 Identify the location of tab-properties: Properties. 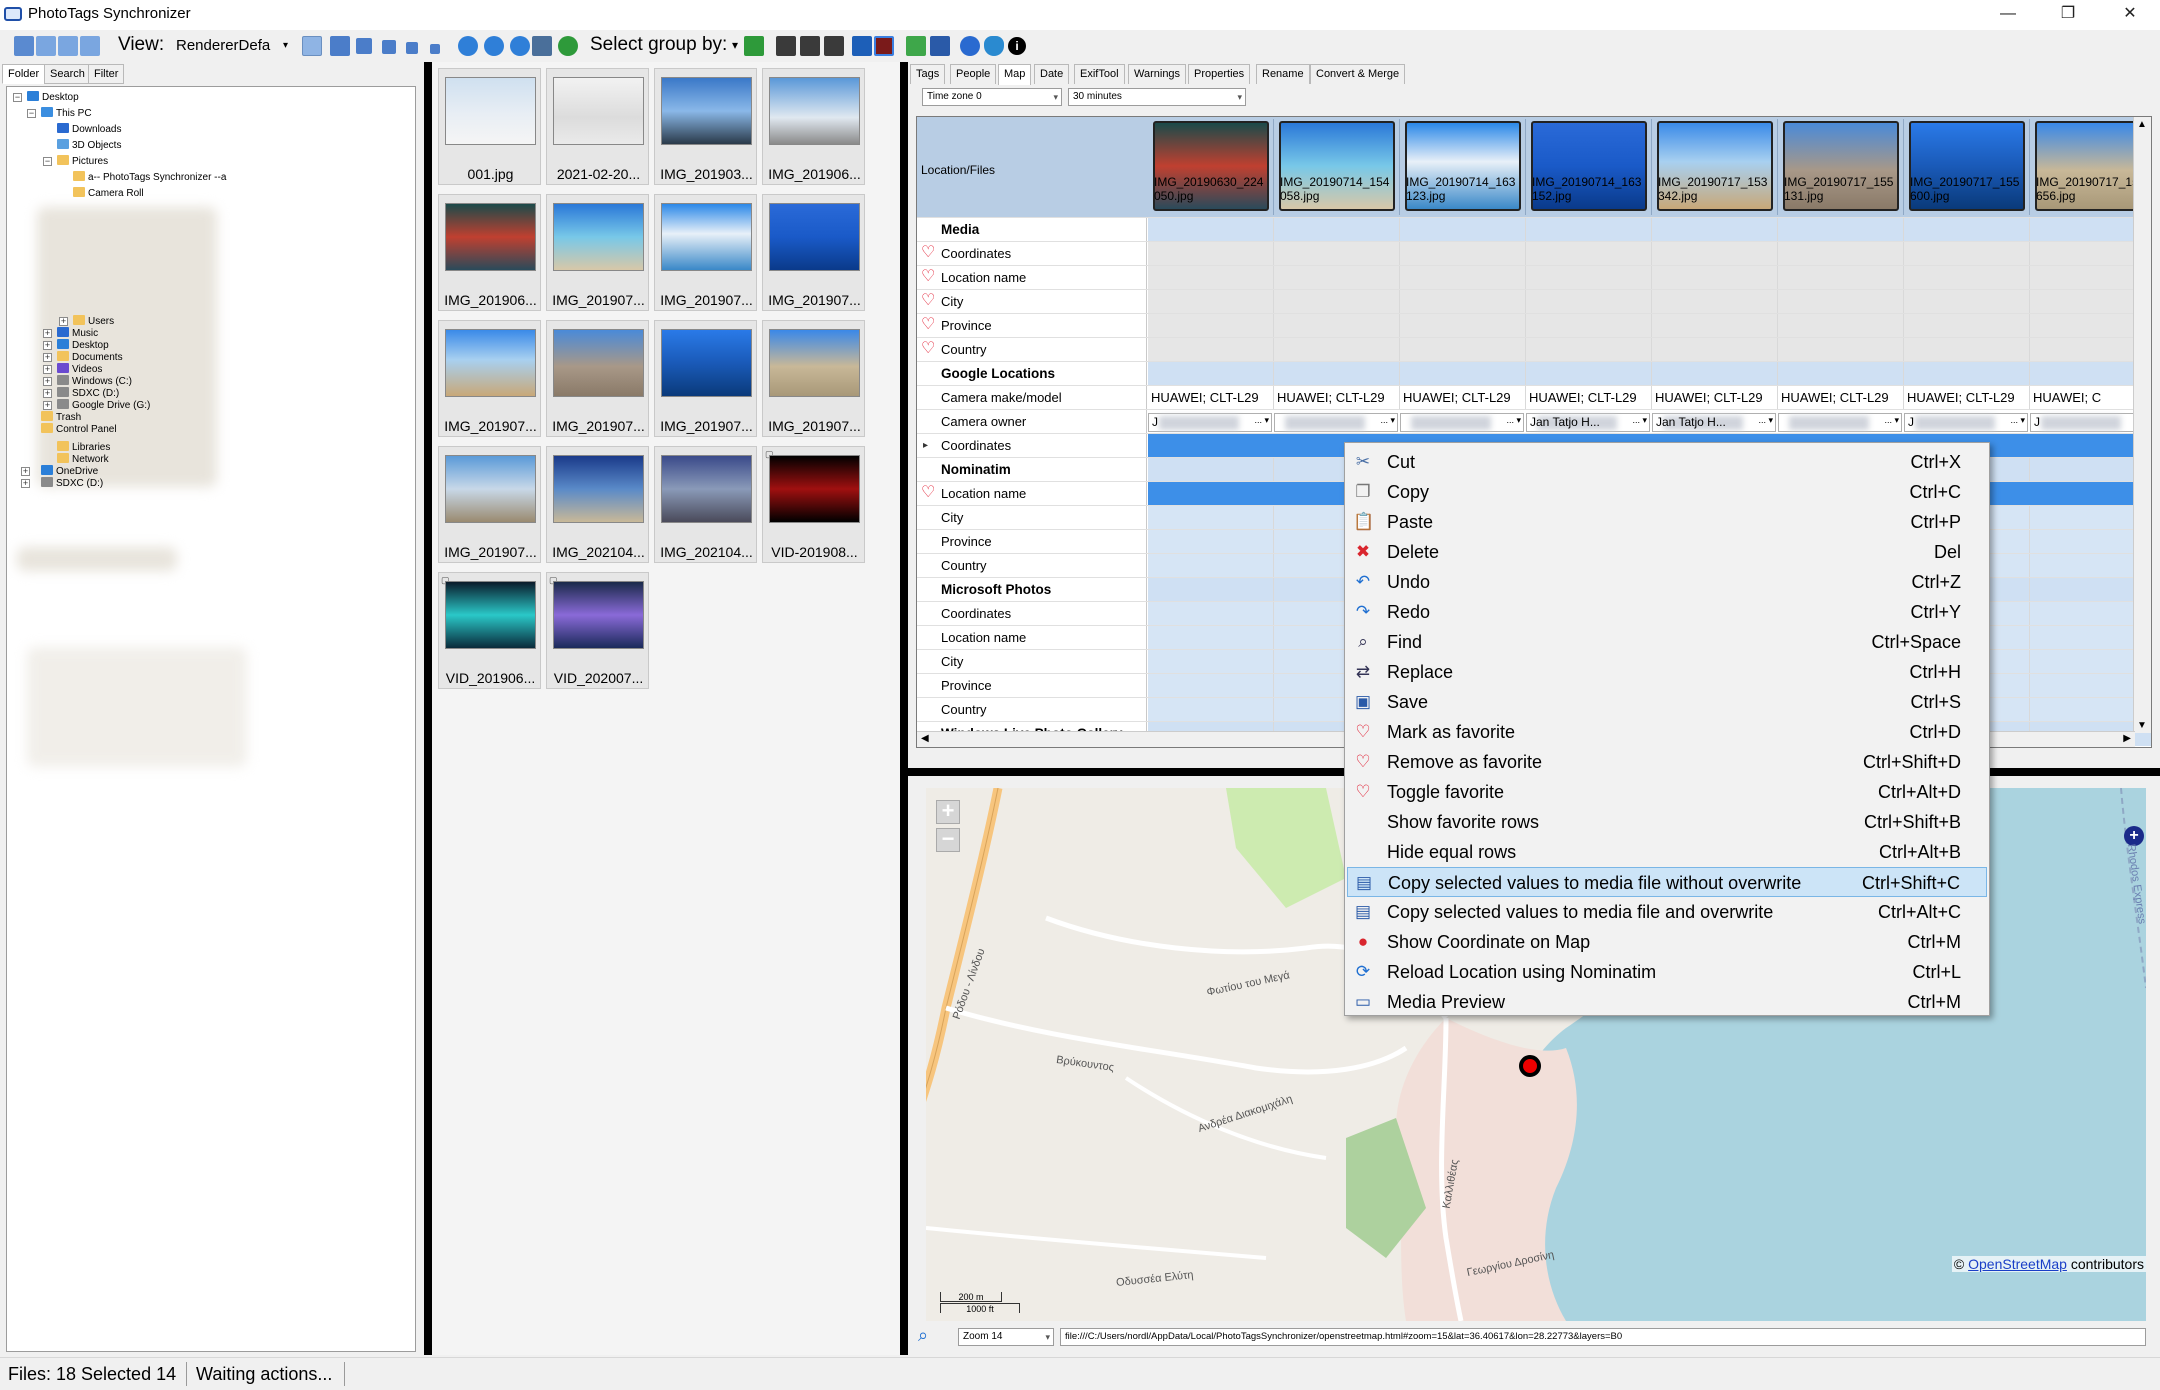
(1219, 74).